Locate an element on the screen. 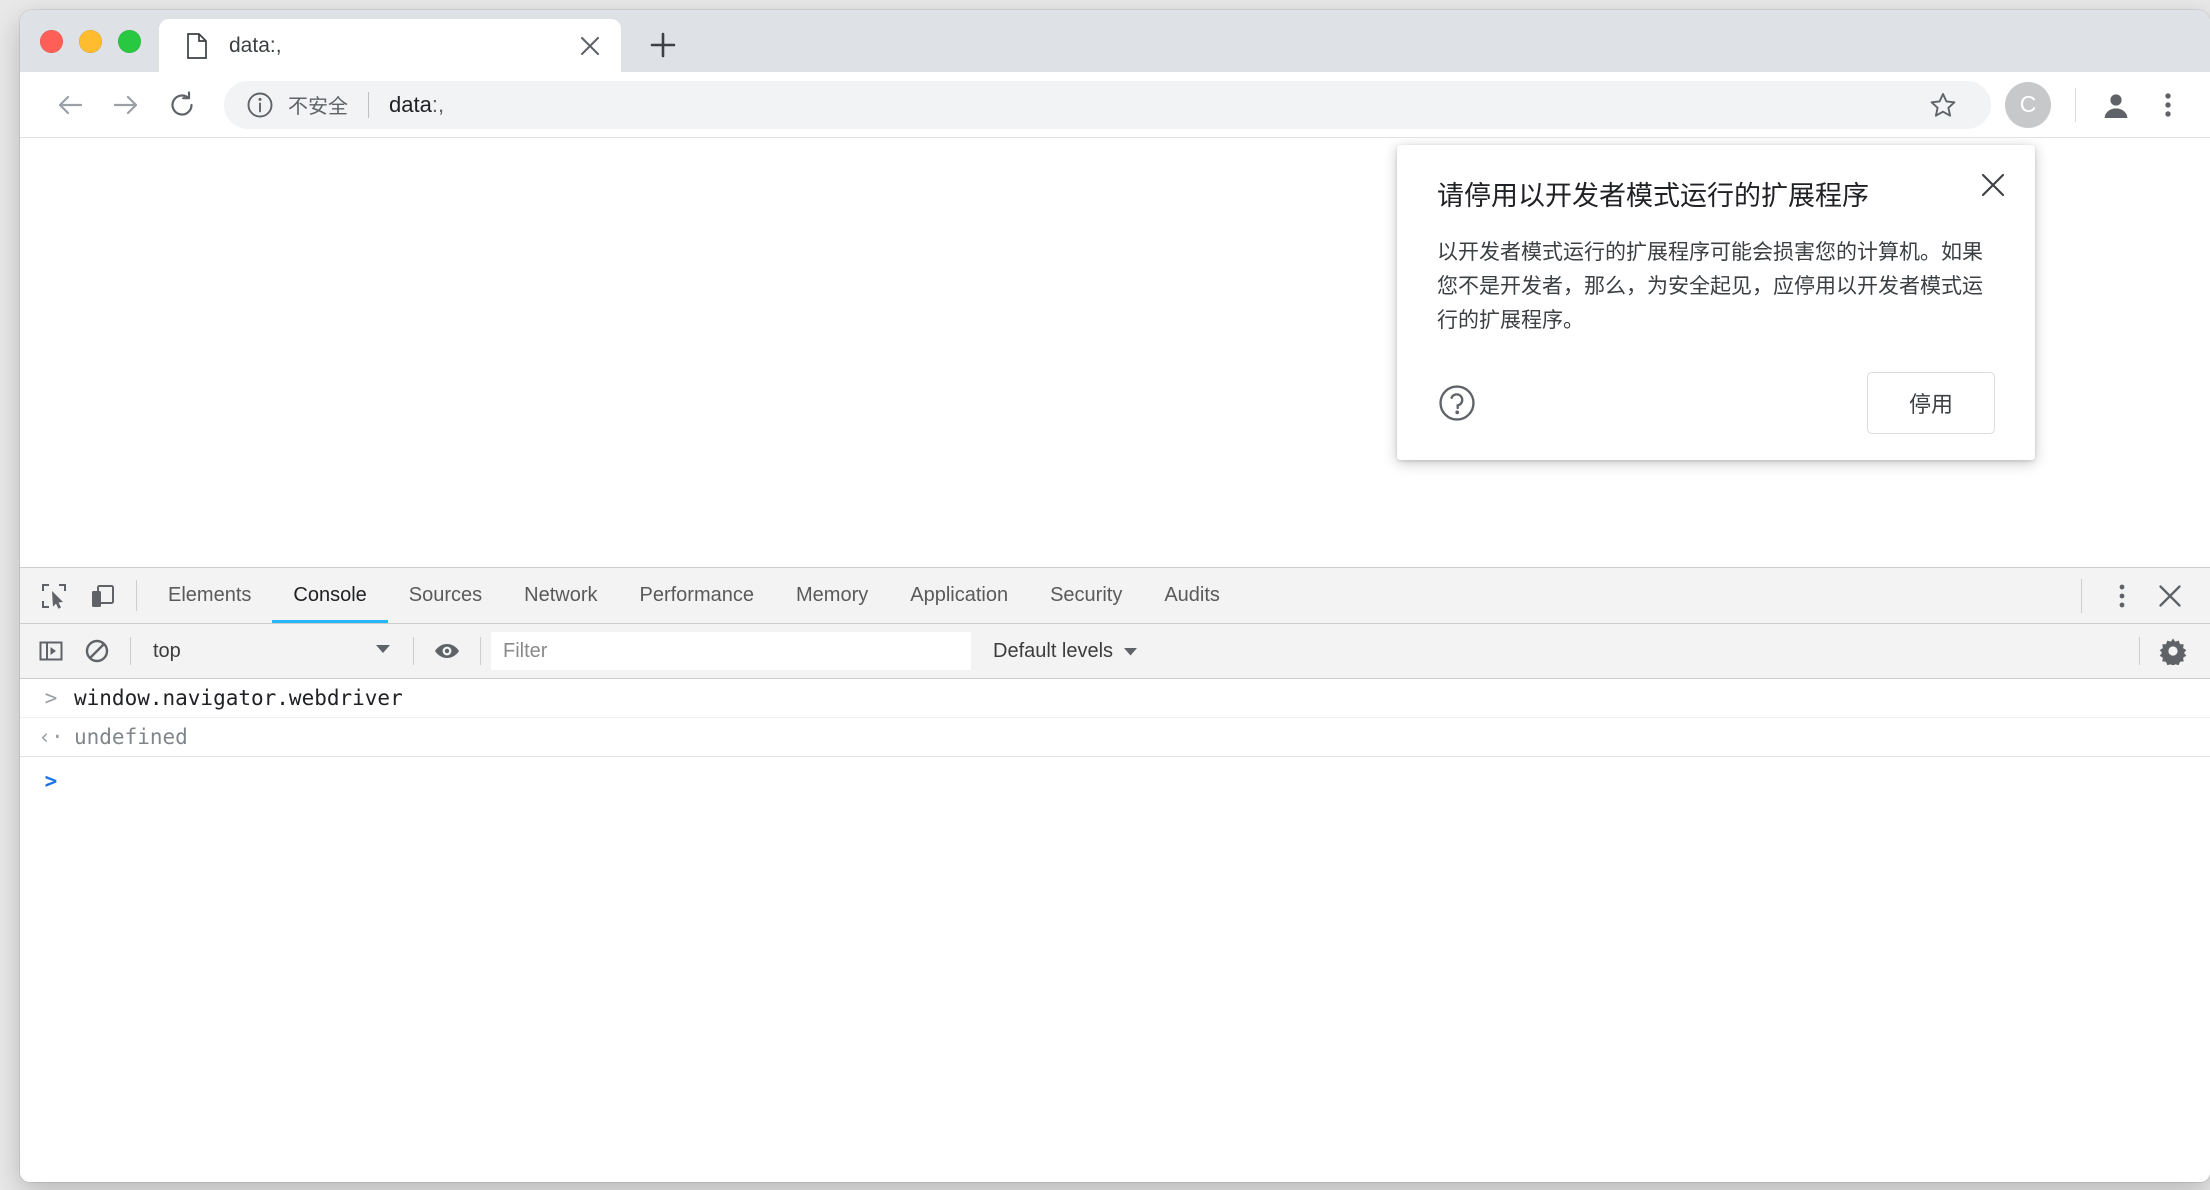 The width and height of the screenshot is (2210, 1190). devtools-close-button is located at coordinates (2170, 596).